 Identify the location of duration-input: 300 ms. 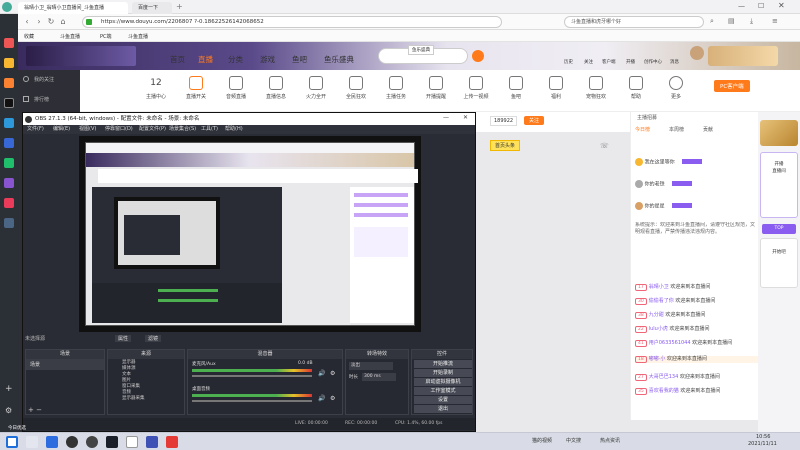
(379, 377).